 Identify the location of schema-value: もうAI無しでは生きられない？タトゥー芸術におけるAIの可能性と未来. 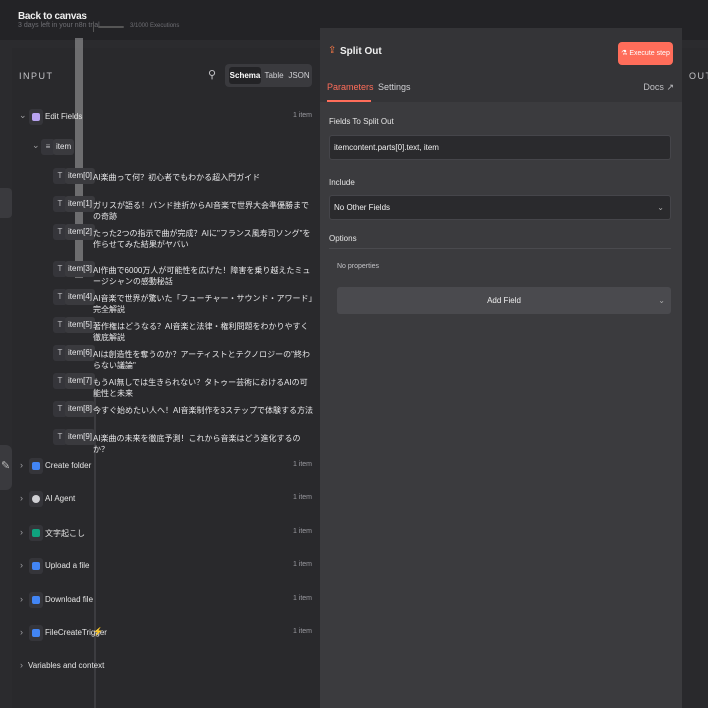
(200, 388).